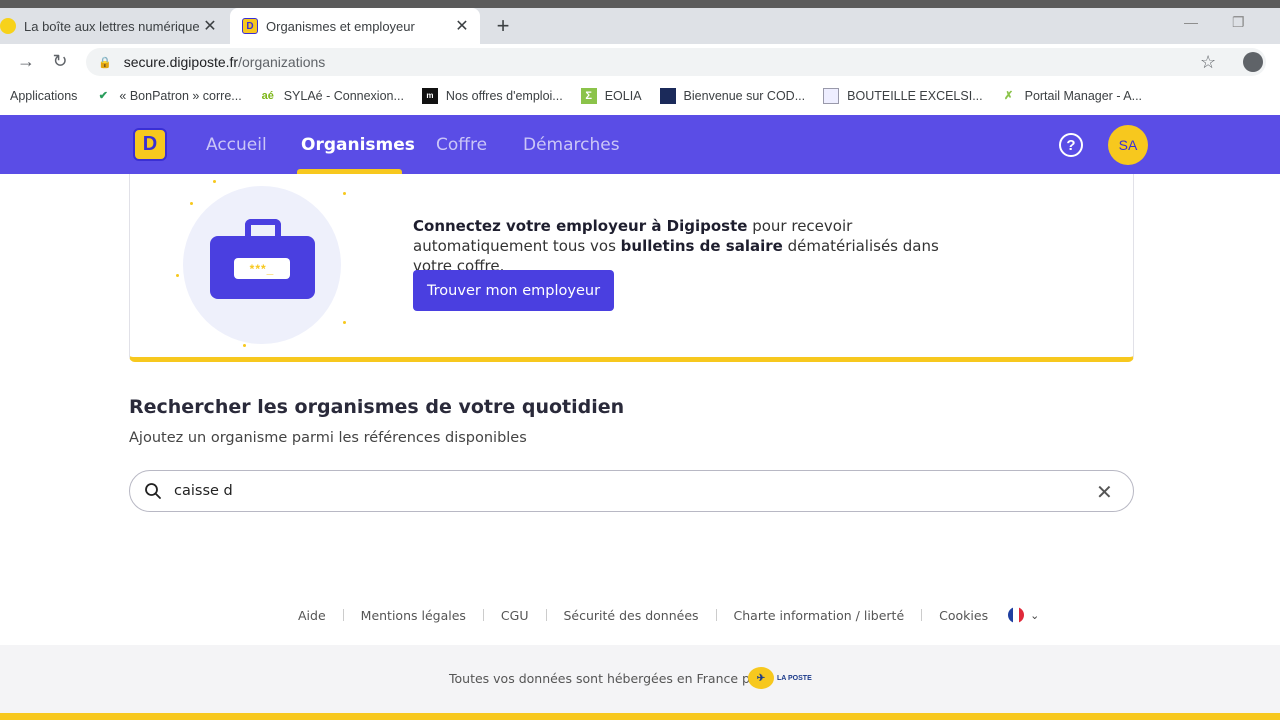  I want to click on new-tab-icon: +, so click(503, 26).